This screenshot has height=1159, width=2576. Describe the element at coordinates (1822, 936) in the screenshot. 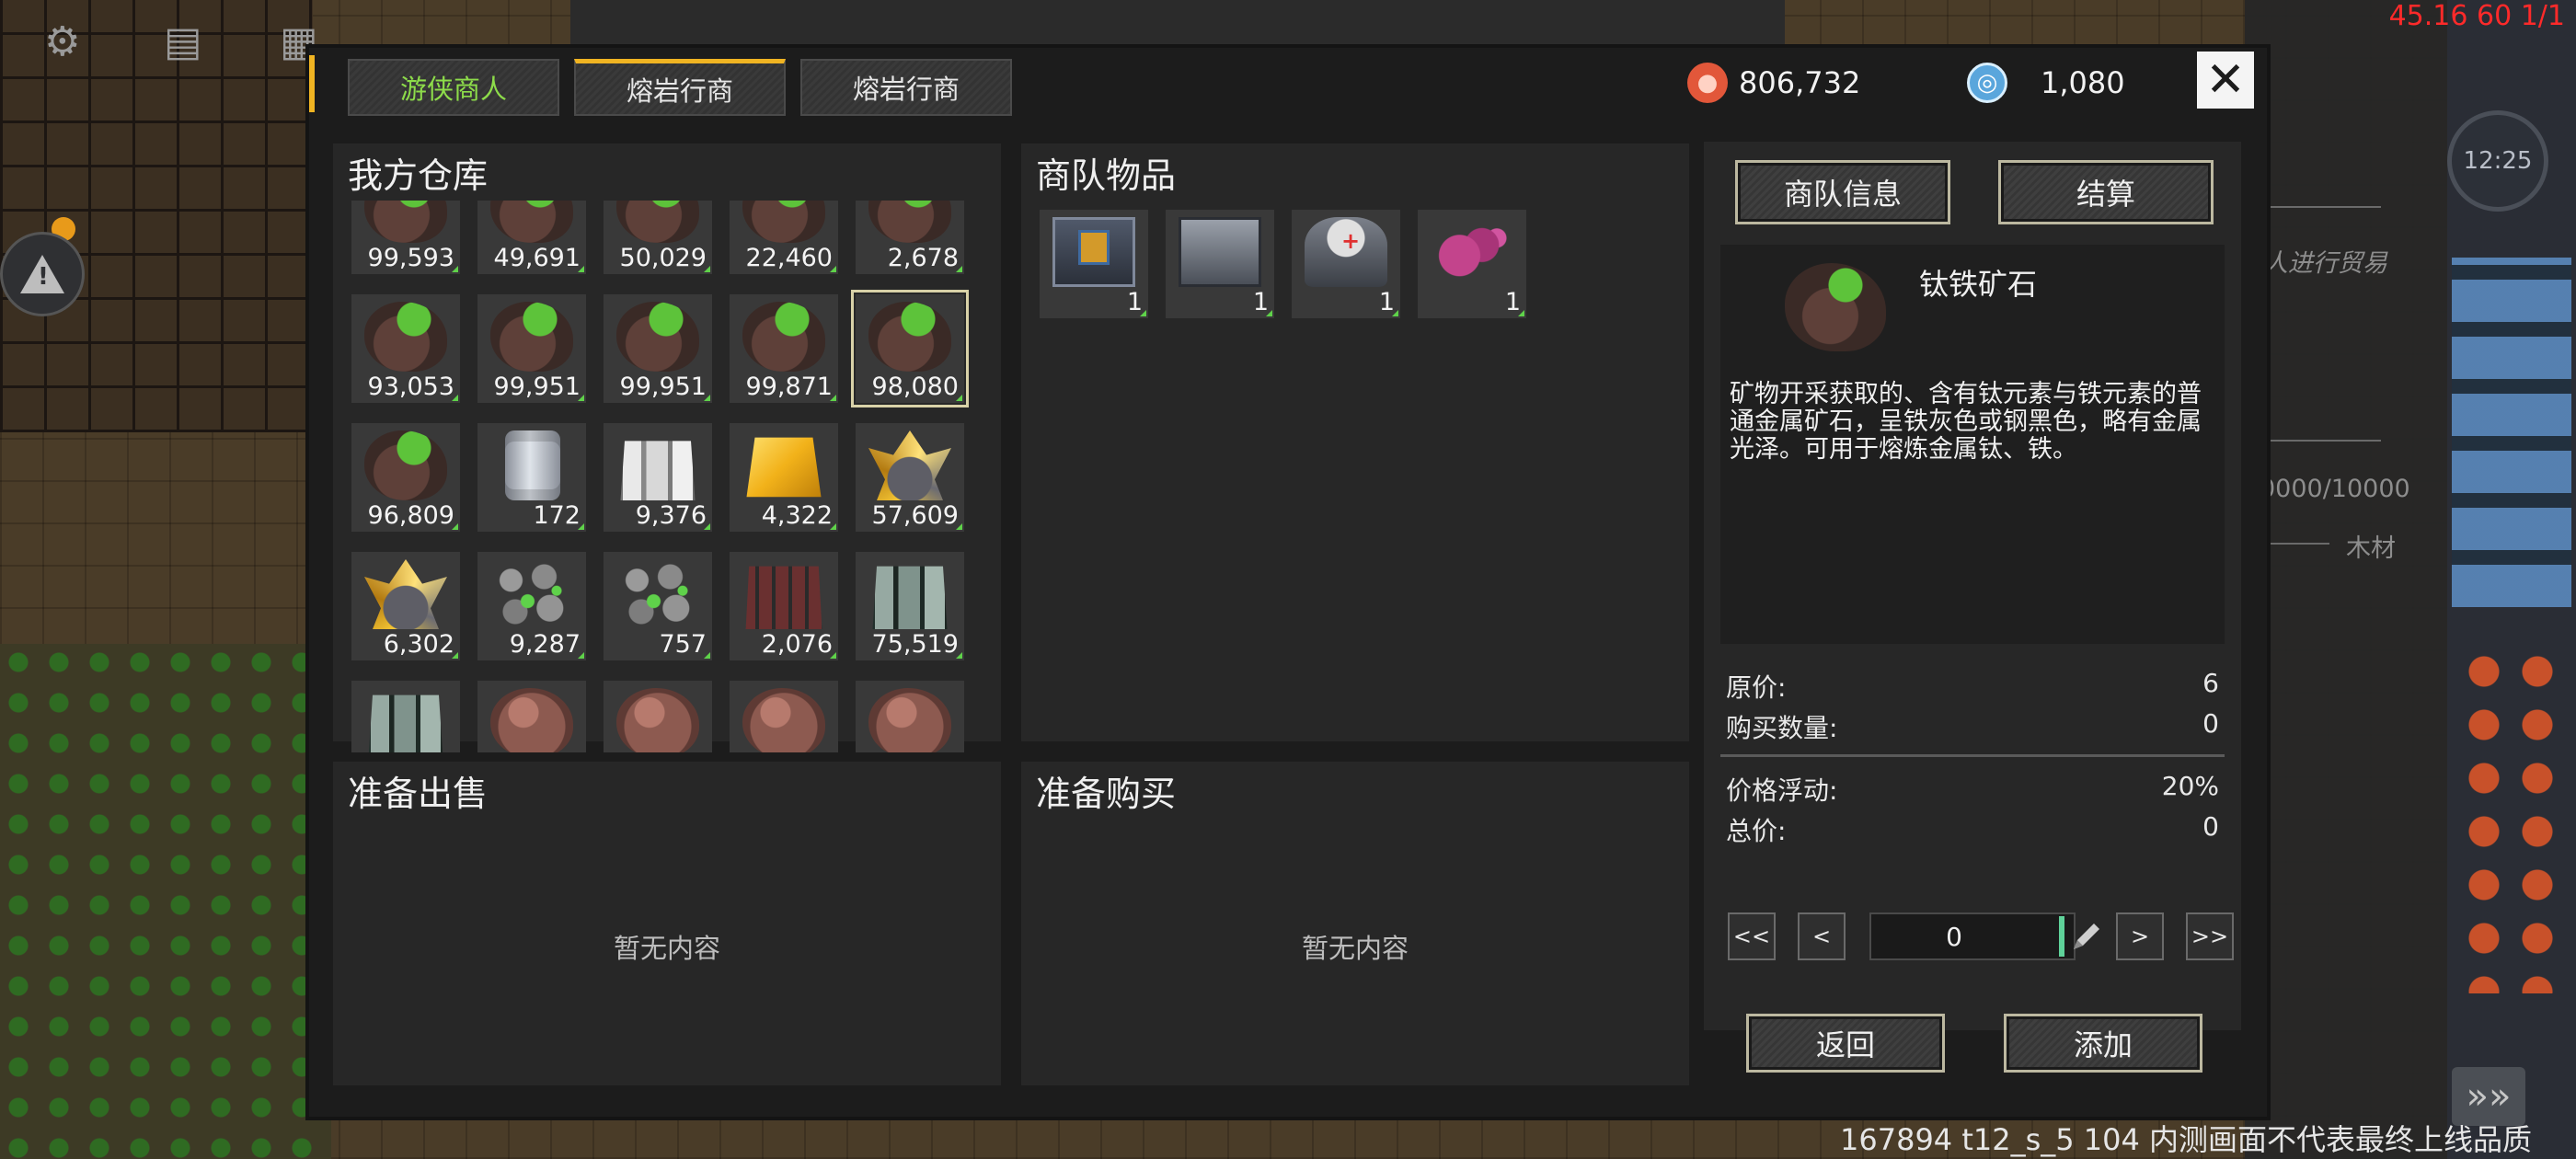

I see `quantity-decrement-button: <` at that location.